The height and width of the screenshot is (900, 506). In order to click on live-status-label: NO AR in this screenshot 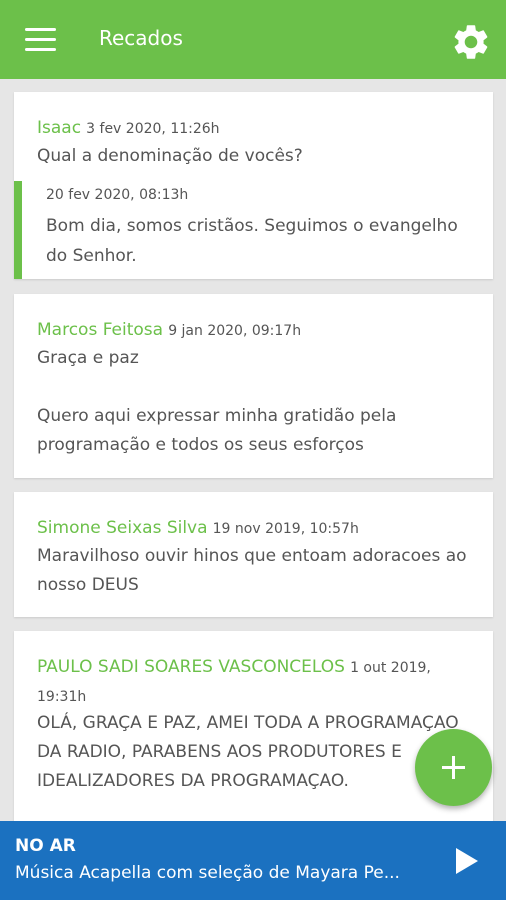, I will do `click(45, 846)`.